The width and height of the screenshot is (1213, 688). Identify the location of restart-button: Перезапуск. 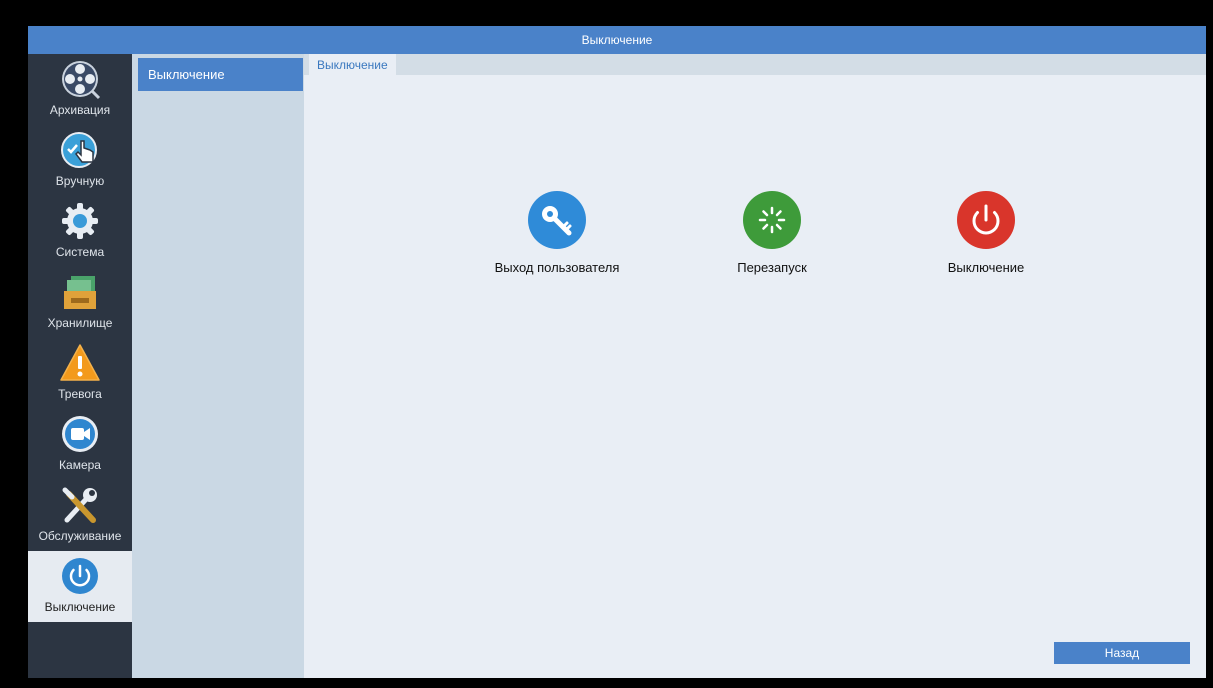
(772, 235).